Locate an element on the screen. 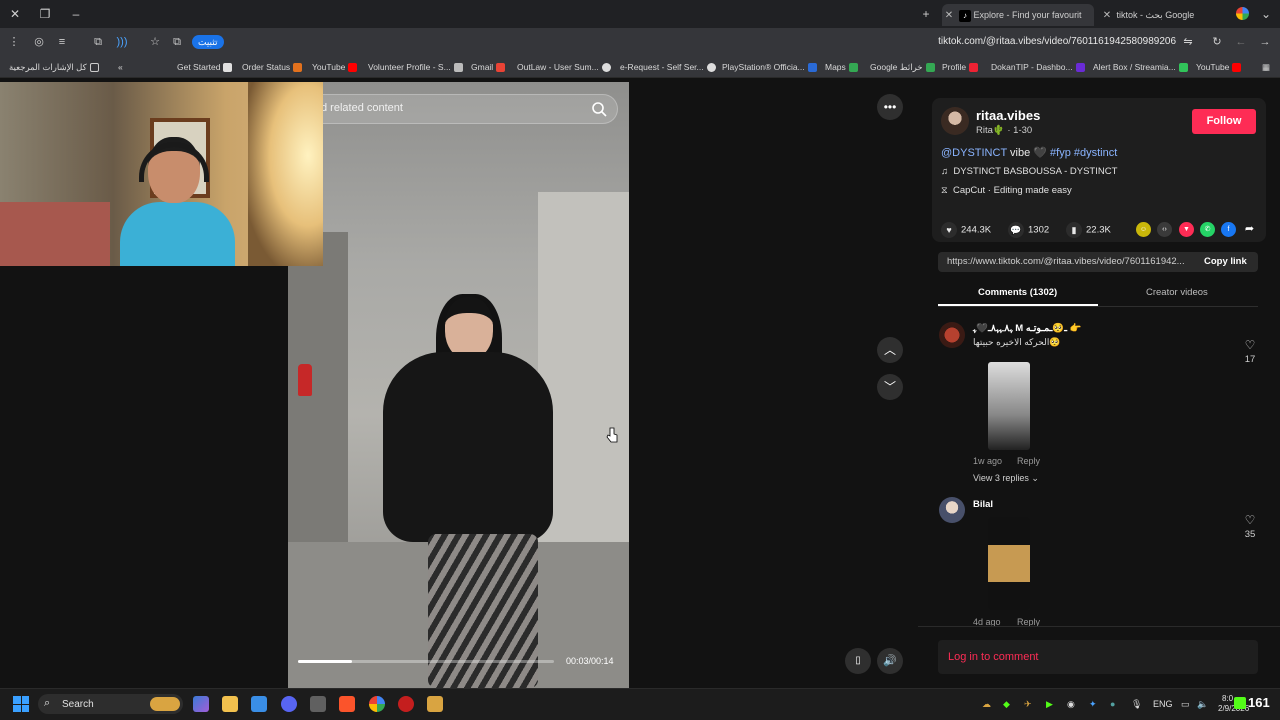  volume-icon: 🔊 is located at coordinates (890, 661).